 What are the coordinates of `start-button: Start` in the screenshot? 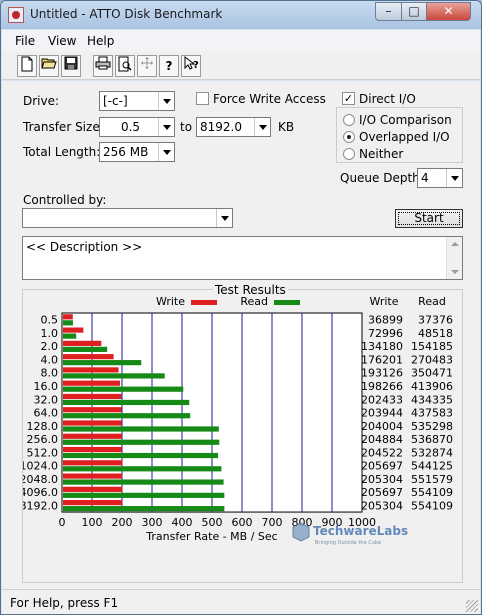 It's located at (429, 218).